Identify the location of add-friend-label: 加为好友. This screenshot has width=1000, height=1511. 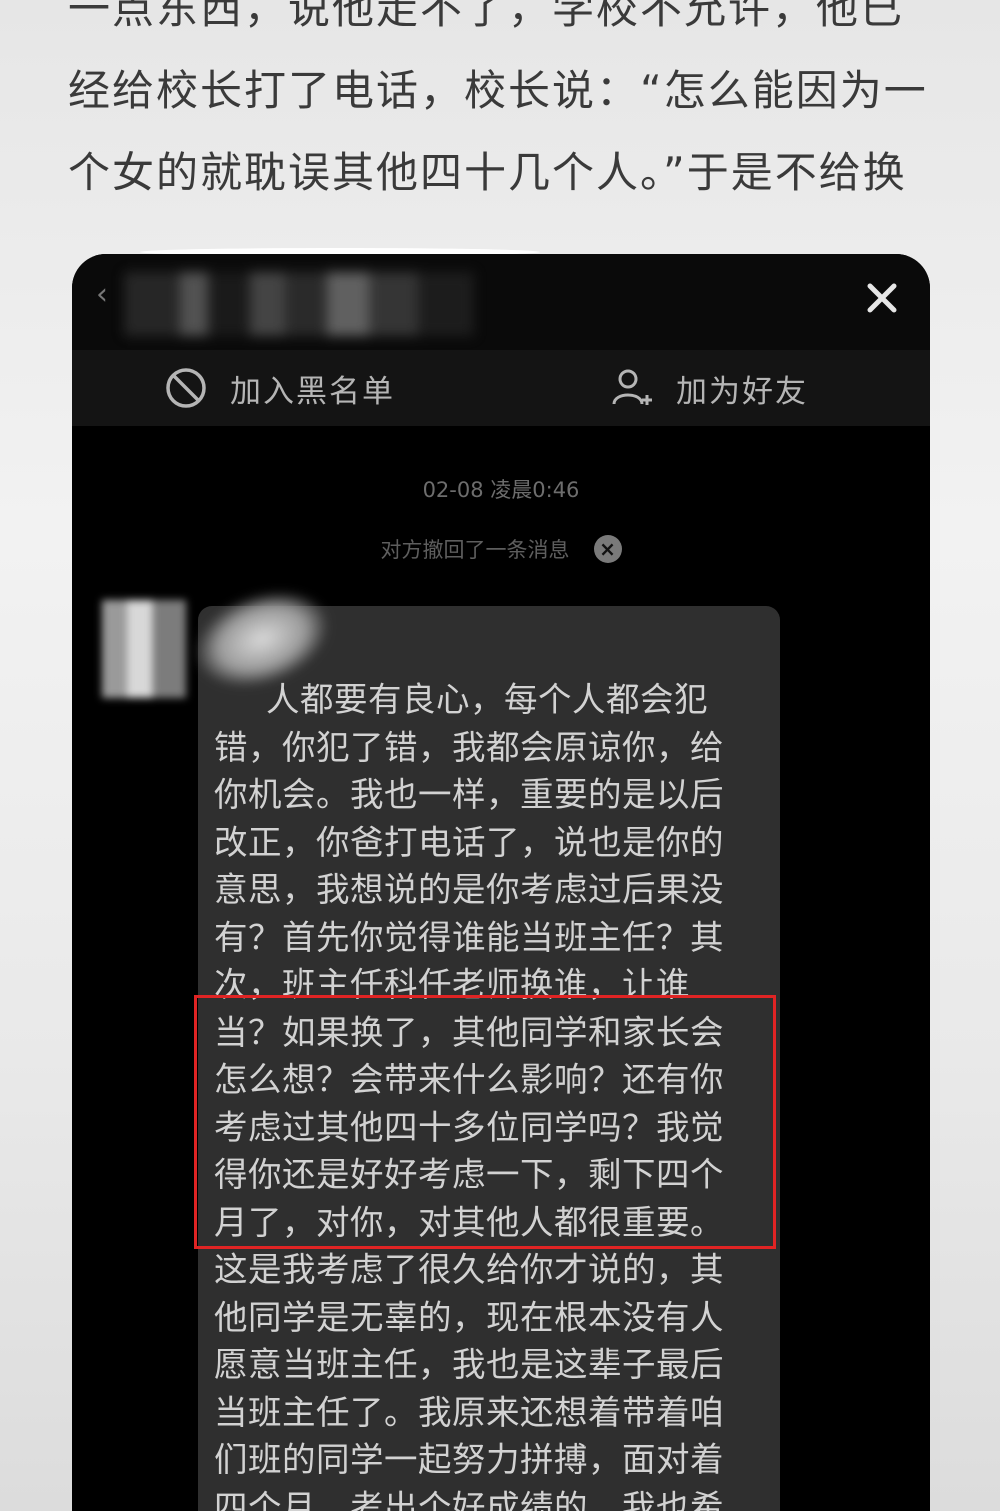
(742, 391).